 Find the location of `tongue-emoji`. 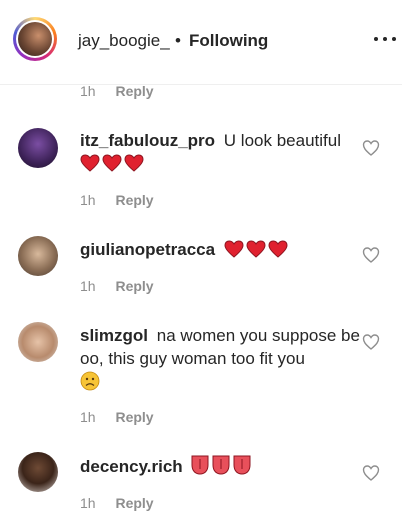

tongue-emoji is located at coordinates (222, 465).